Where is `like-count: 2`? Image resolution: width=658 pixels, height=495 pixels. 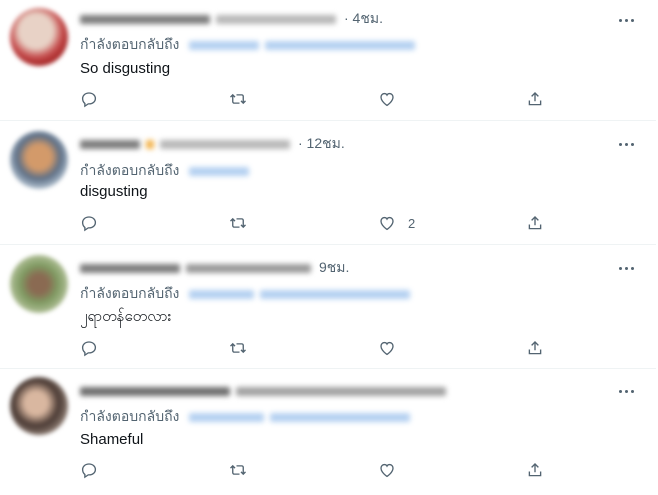
like-count: 2 is located at coordinates (412, 223).